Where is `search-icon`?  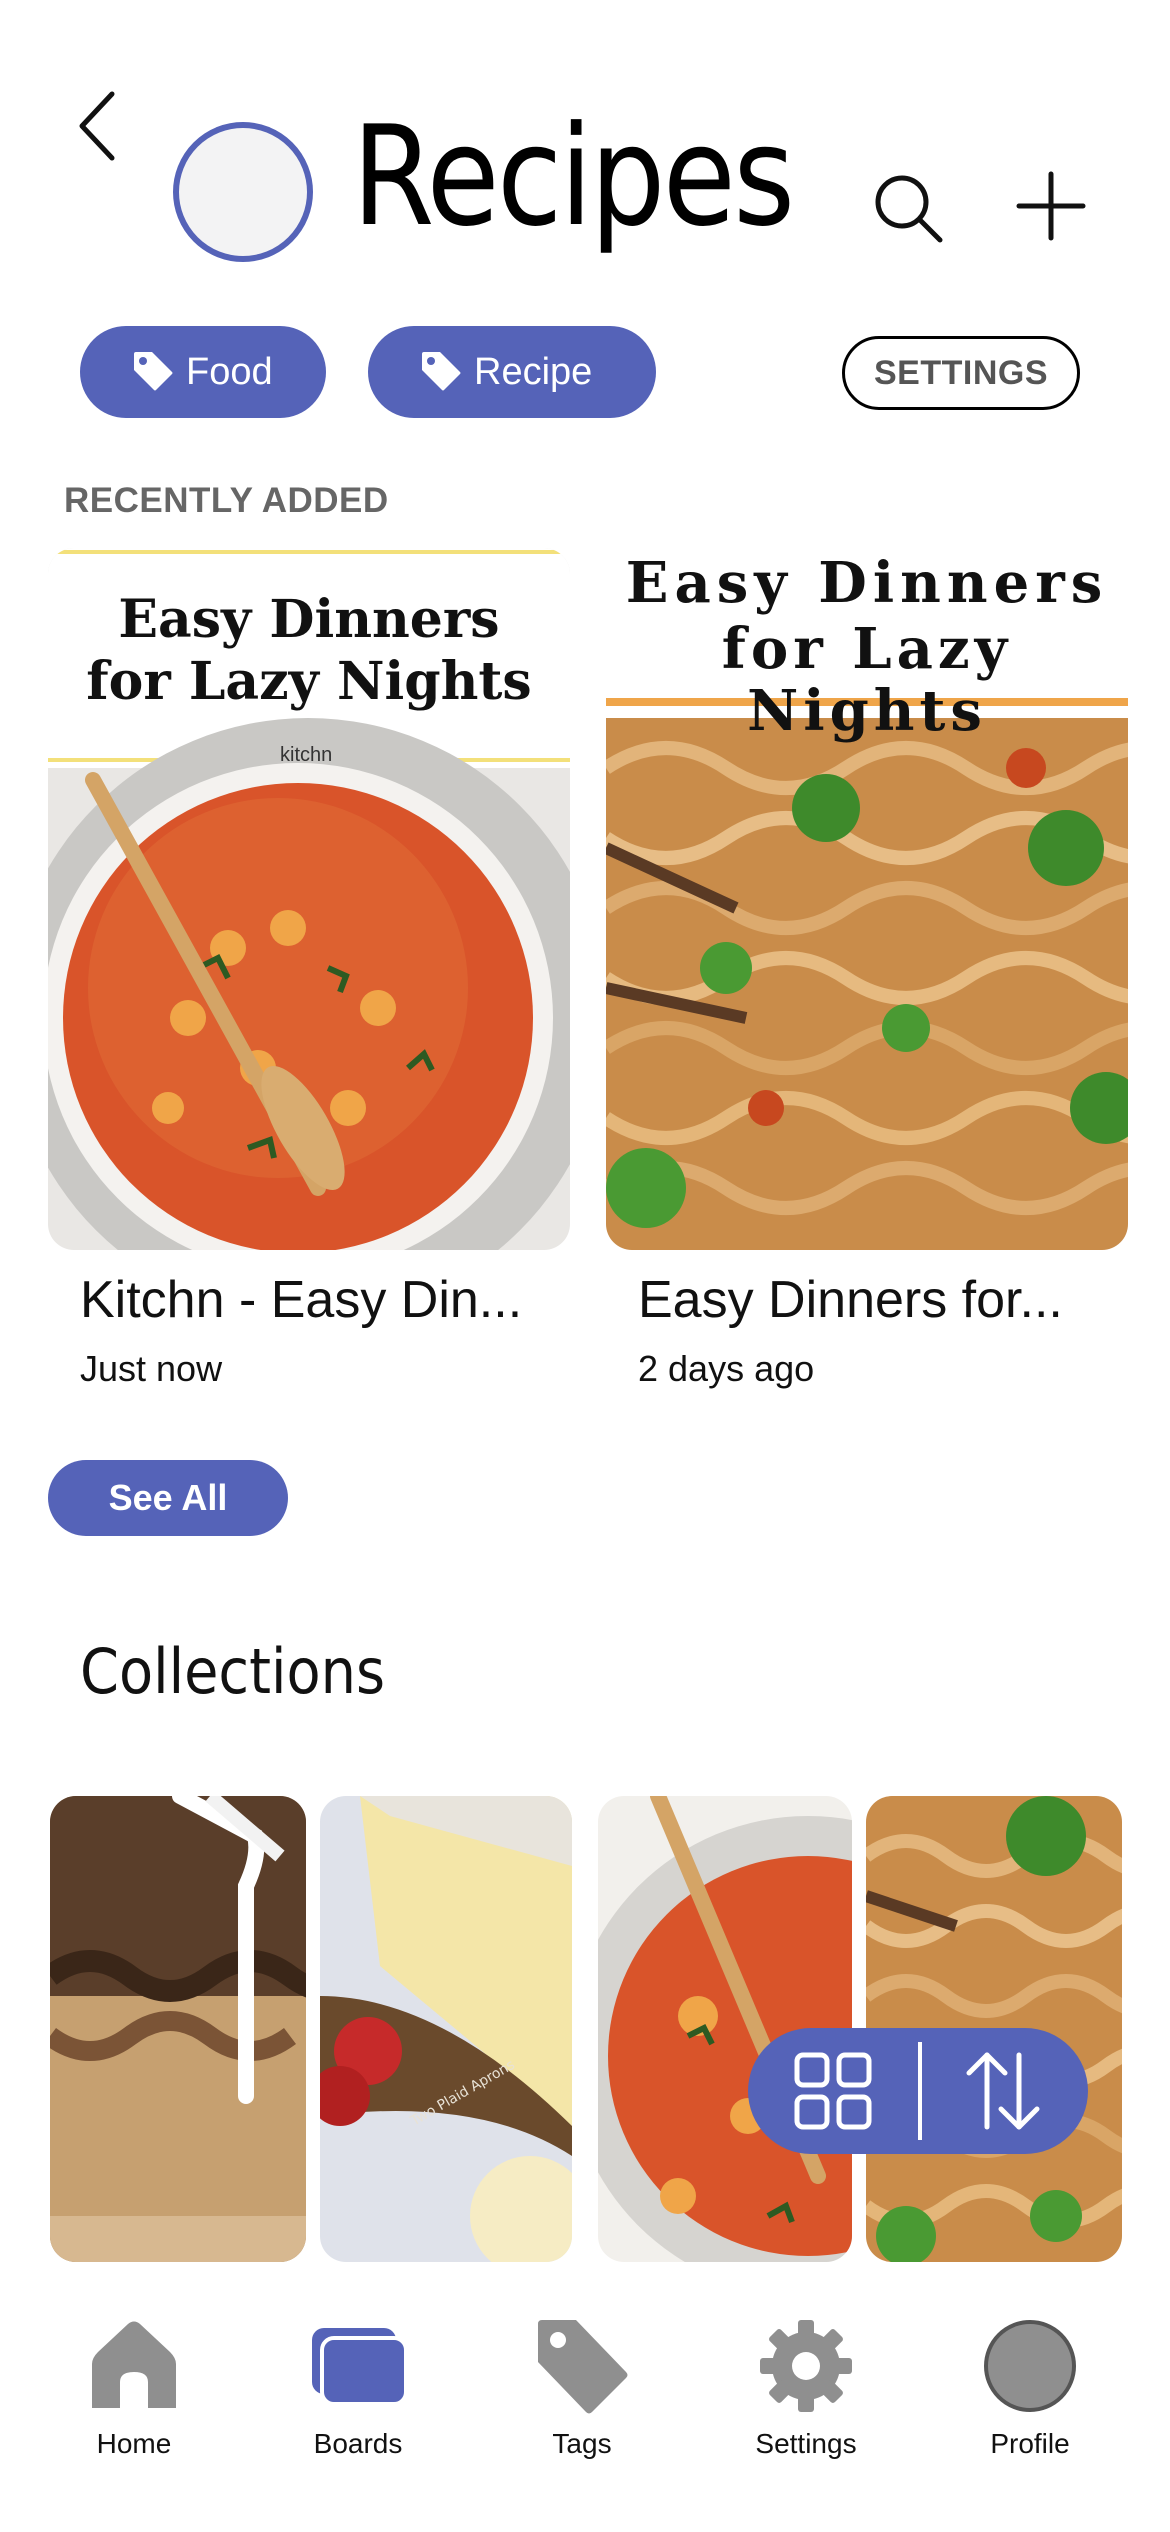
search-icon is located at coordinates (909, 209).